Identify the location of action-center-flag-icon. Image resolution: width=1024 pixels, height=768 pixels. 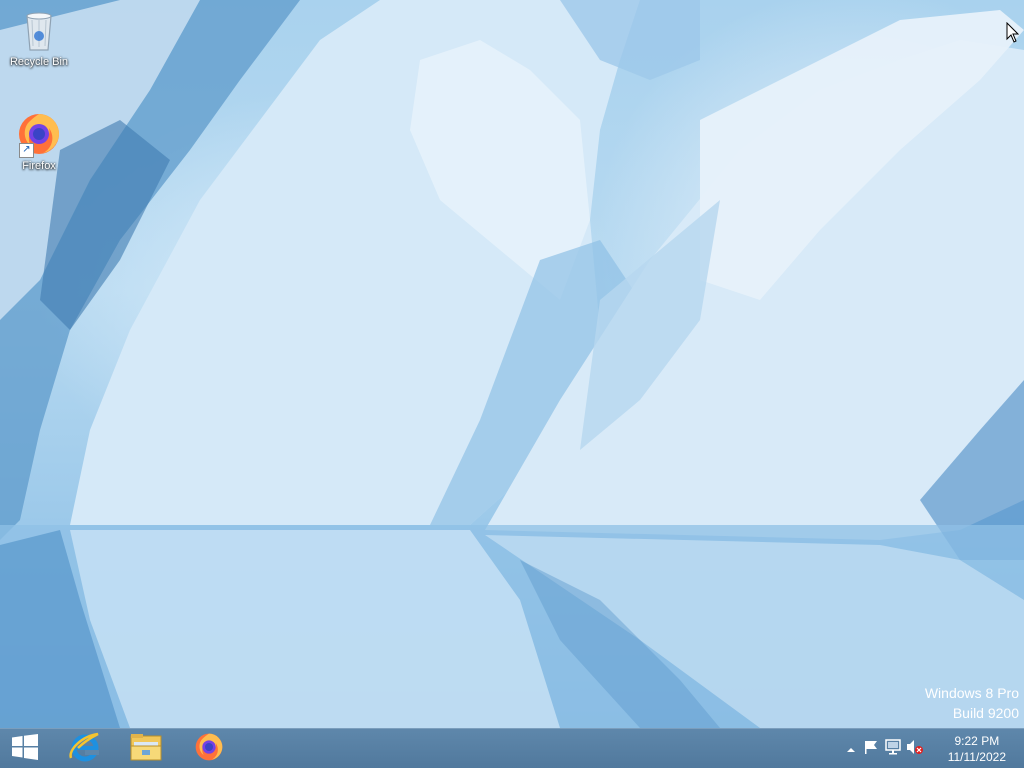
(871, 749).